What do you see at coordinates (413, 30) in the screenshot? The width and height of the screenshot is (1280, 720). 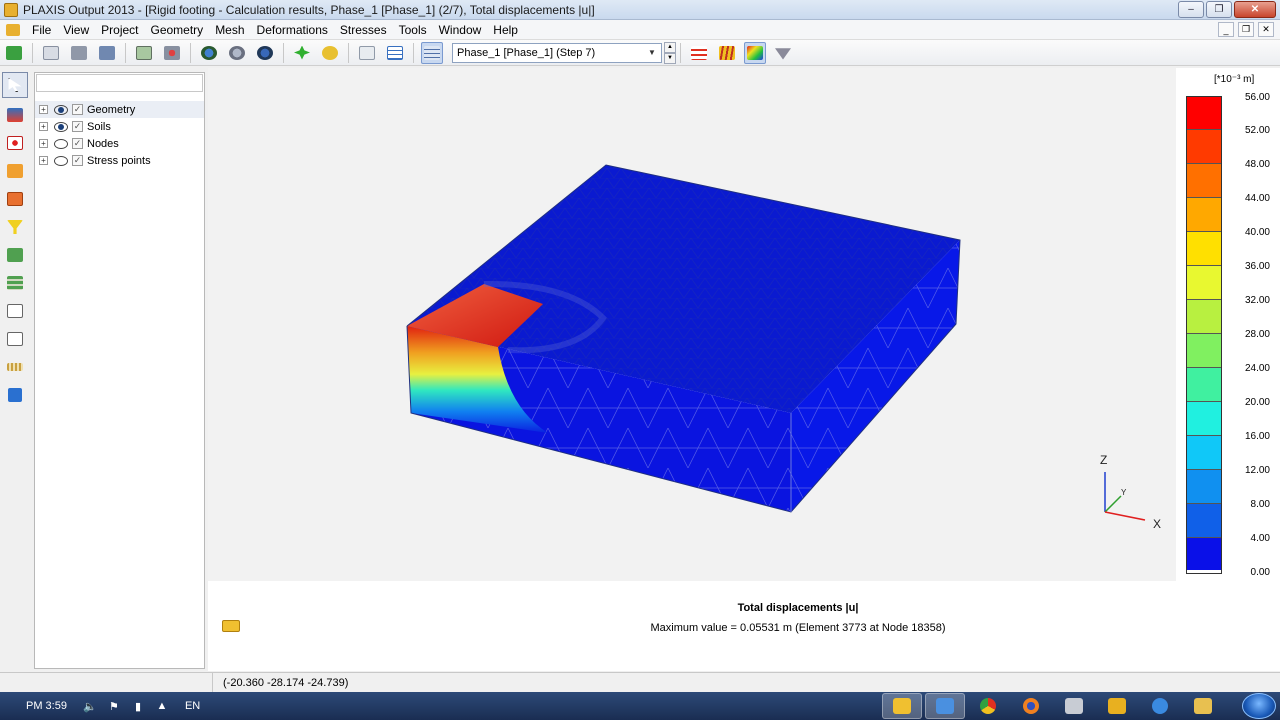 I see `menu-tools: Tools` at bounding box center [413, 30].